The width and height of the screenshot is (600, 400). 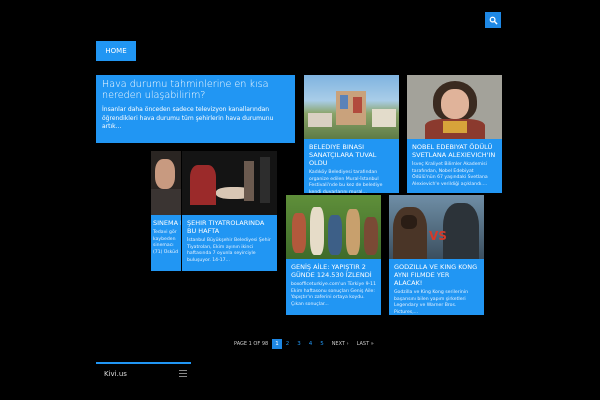 What do you see at coordinates (311, 344) in the screenshot?
I see `page-link: 4` at bounding box center [311, 344].